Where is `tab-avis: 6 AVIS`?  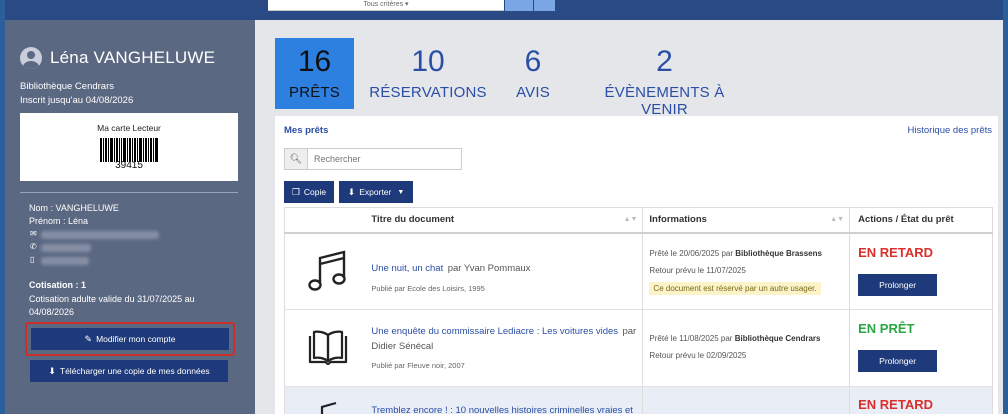
tab-avis: 6 AVIS is located at coordinates (533, 73).